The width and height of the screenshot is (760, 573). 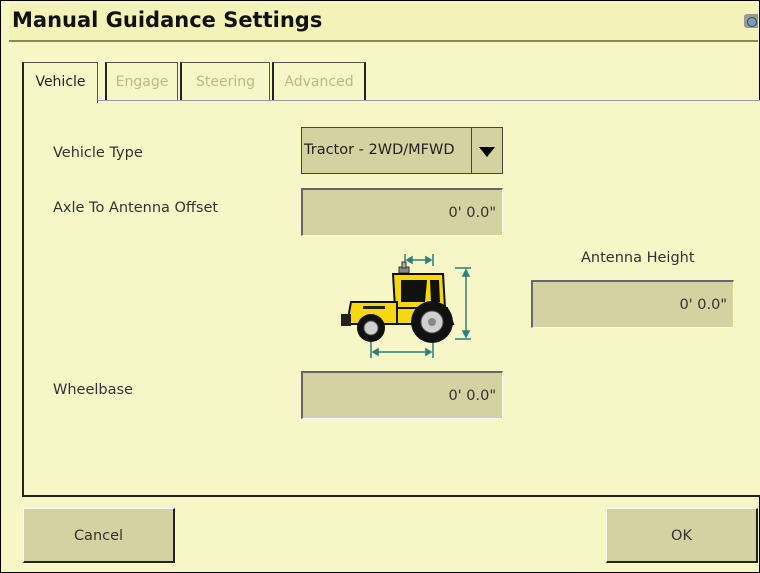 I want to click on tab-vehicle: Vehicle, so click(x=60, y=82).